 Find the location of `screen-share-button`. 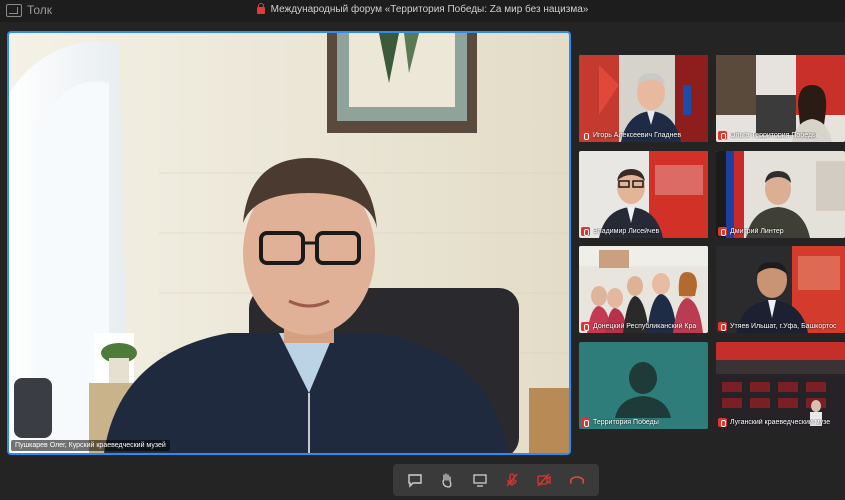

screen-share-button is located at coordinates (480, 480).